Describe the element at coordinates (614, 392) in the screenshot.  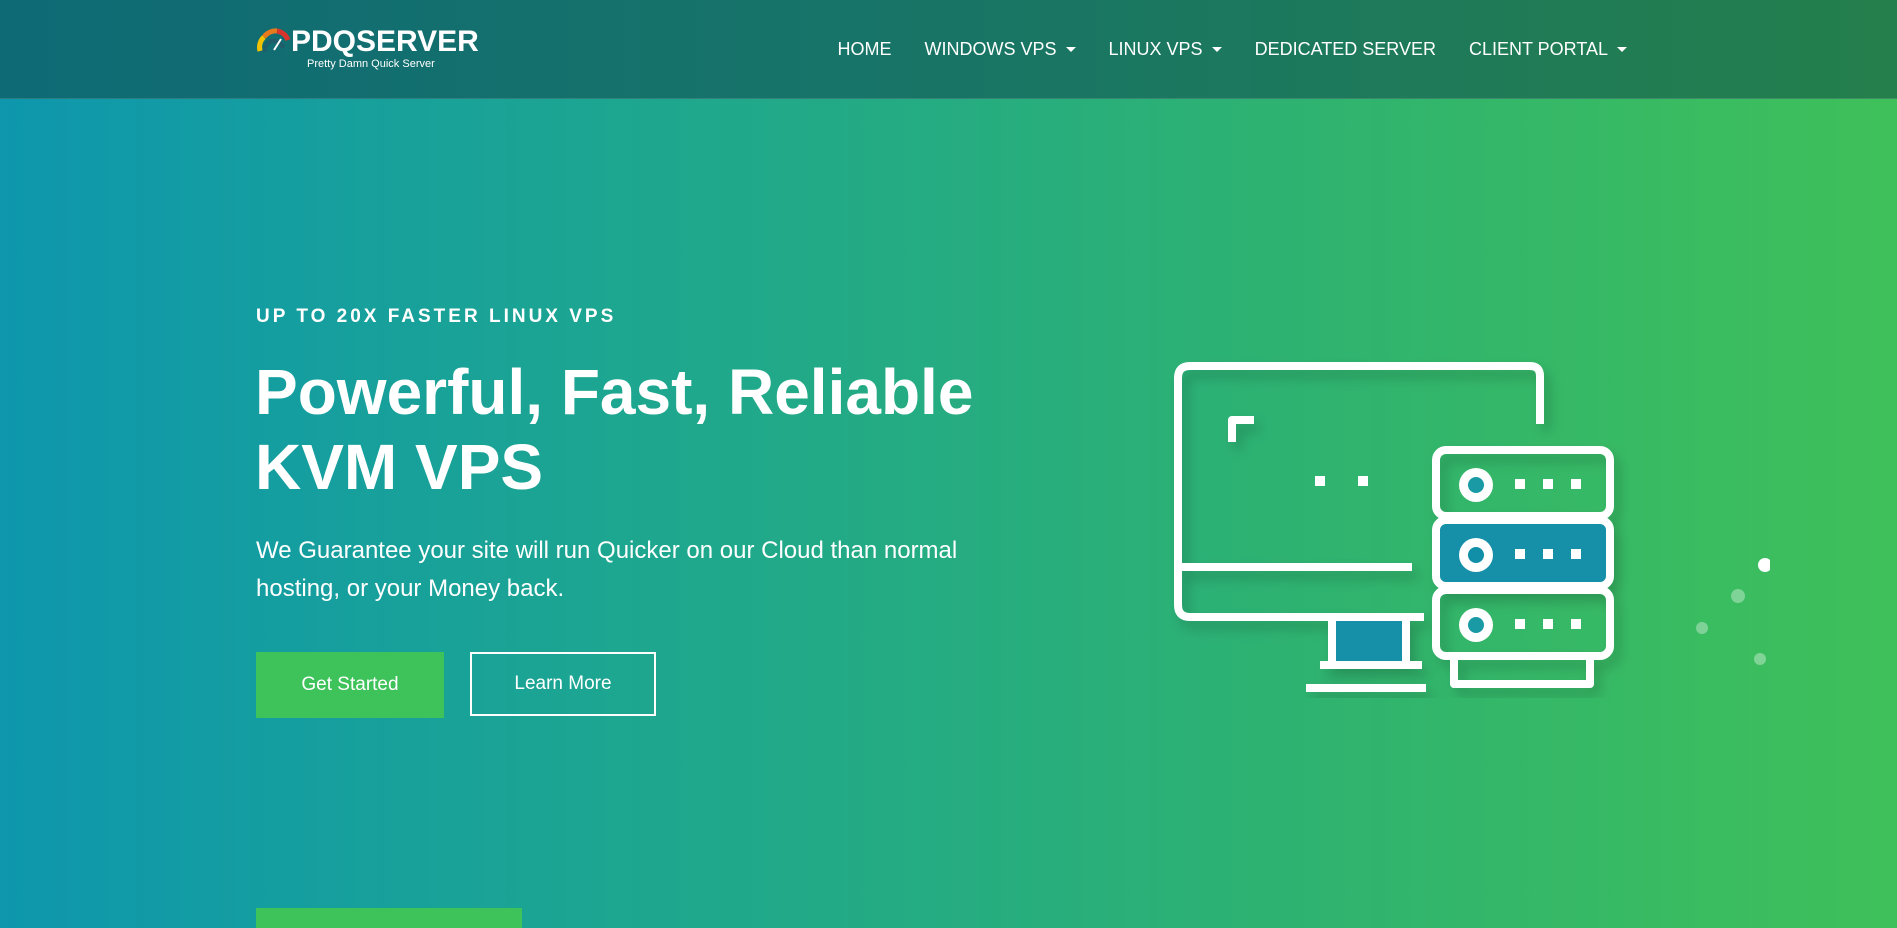
I see `hero-title-line-1: Powerful, Fast, Reliable` at that location.